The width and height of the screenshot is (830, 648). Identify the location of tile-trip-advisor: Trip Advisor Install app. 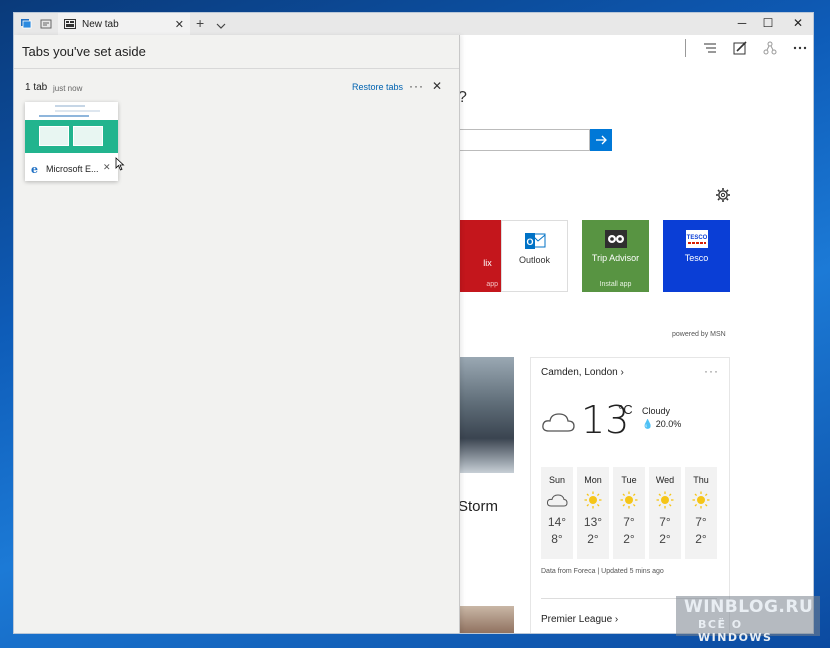
(615, 256).